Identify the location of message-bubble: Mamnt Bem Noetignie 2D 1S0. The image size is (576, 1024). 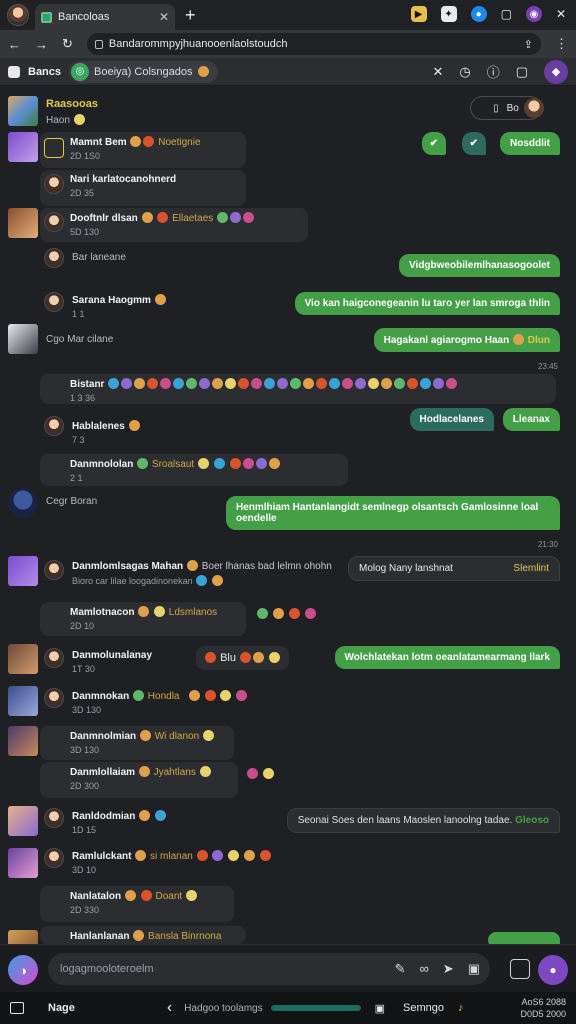
(143, 150).